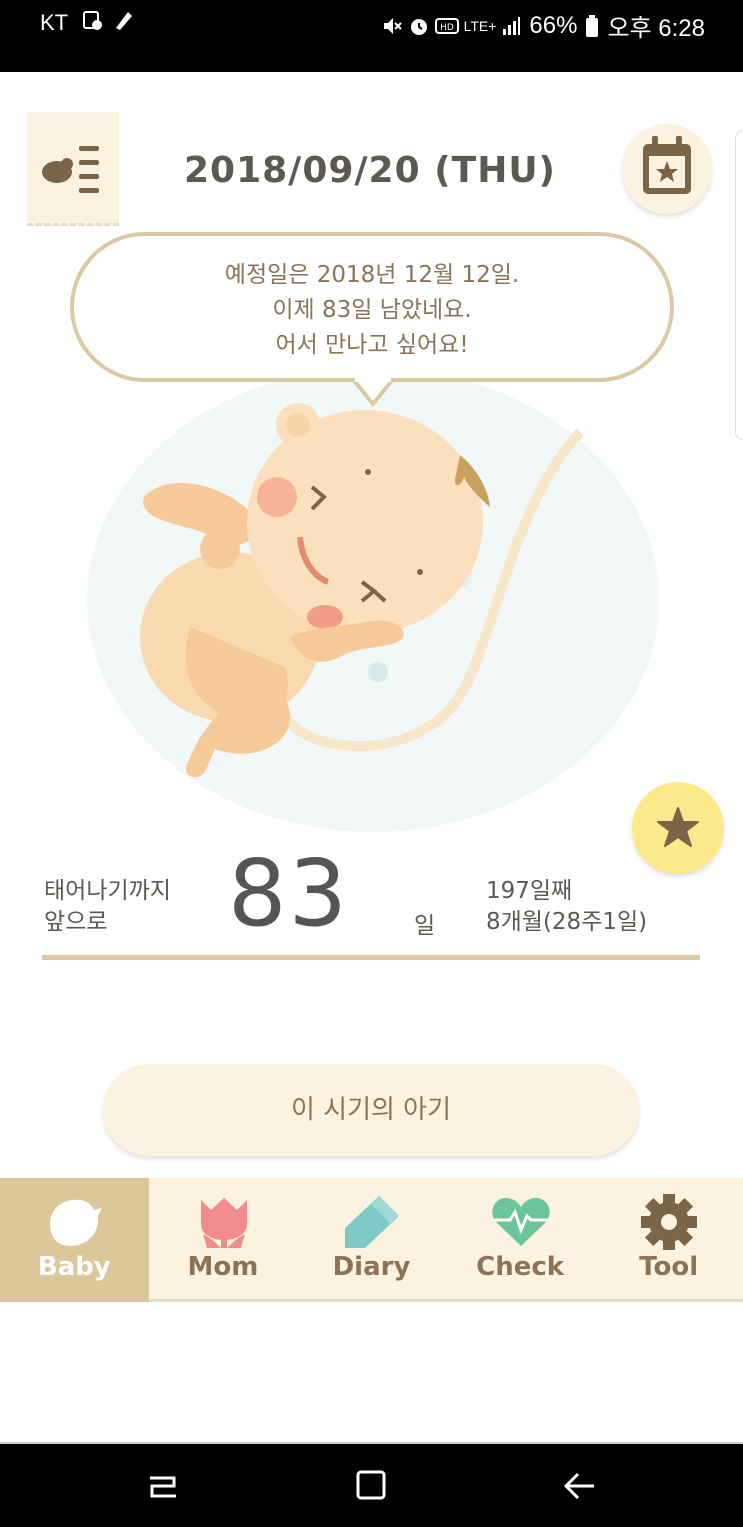  Describe the element at coordinates (529, 891) in the screenshot. I see `day-count: 197일째` at that location.